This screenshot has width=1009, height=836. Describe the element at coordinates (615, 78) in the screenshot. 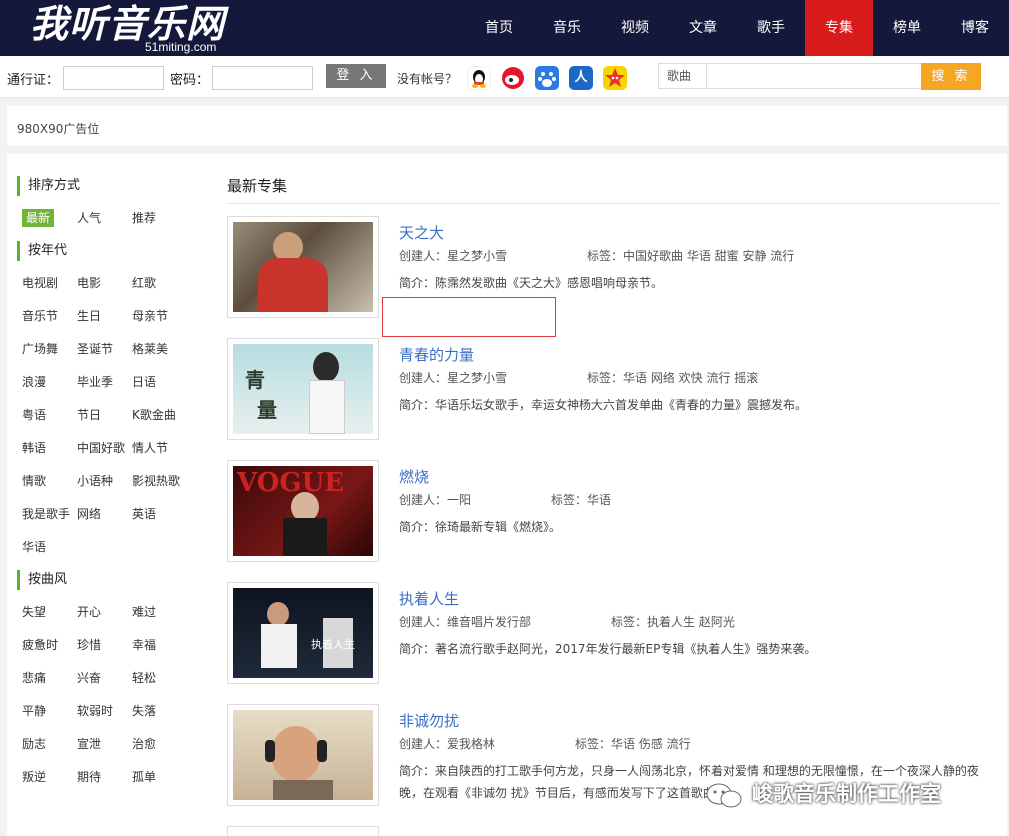

I see `kaixin-icon` at that location.